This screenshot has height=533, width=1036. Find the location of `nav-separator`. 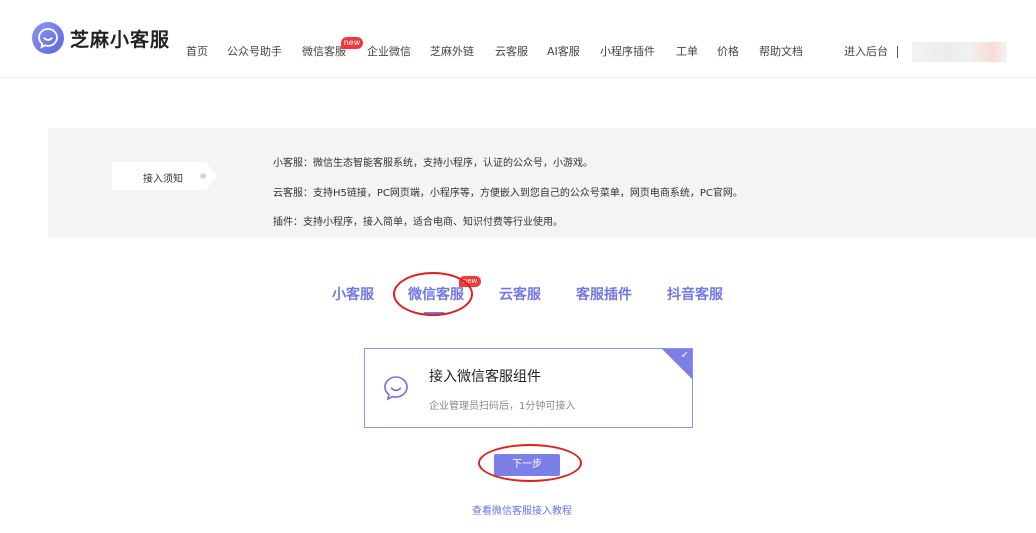

nav-separator is located at coordinates (897, 52).